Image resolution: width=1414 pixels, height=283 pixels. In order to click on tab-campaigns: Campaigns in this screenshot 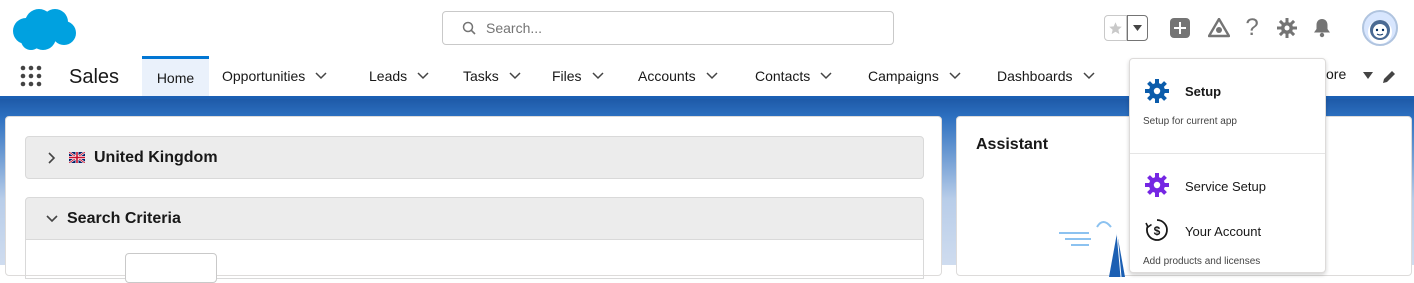, I will do `click(914, 76)`.